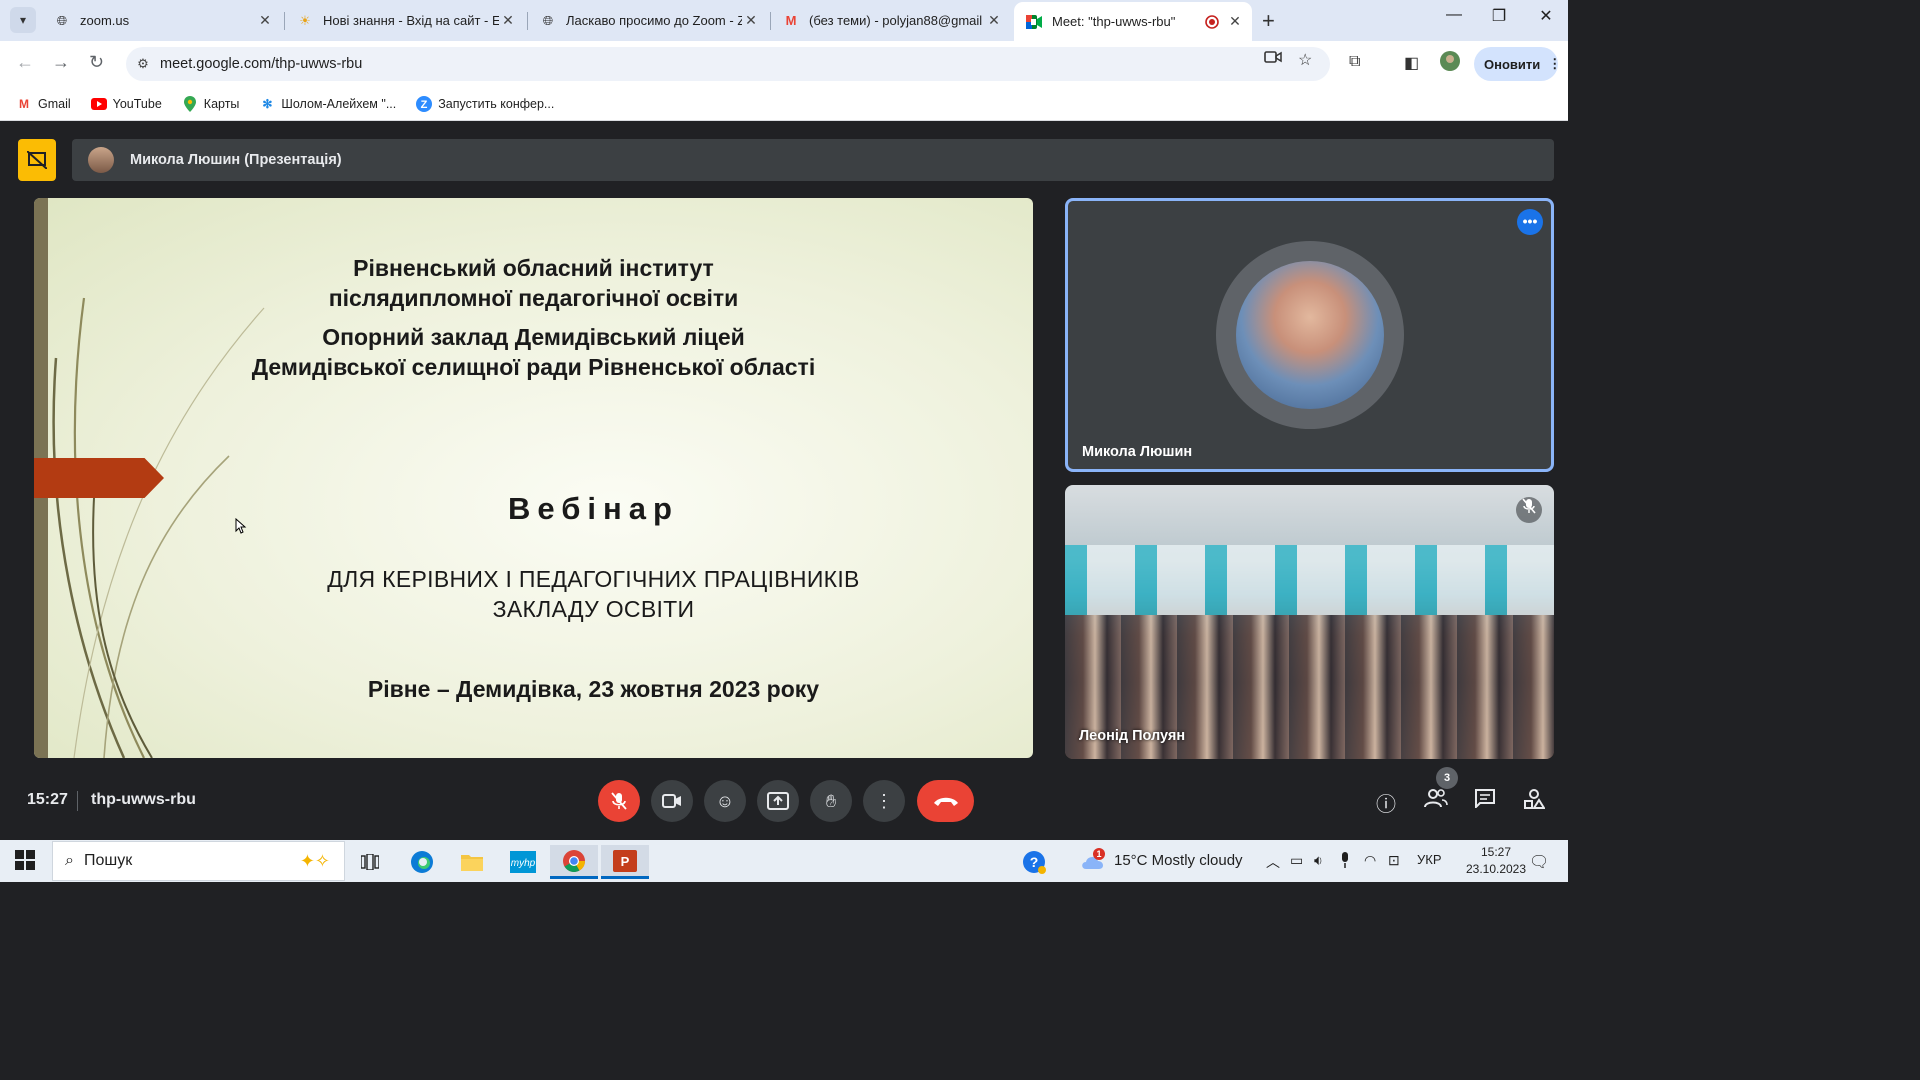 The image size is (1920, 1080). Describe the element at coordinates (523, 862) in the screenshot. I see `myhp-icon: myhp` at that location.